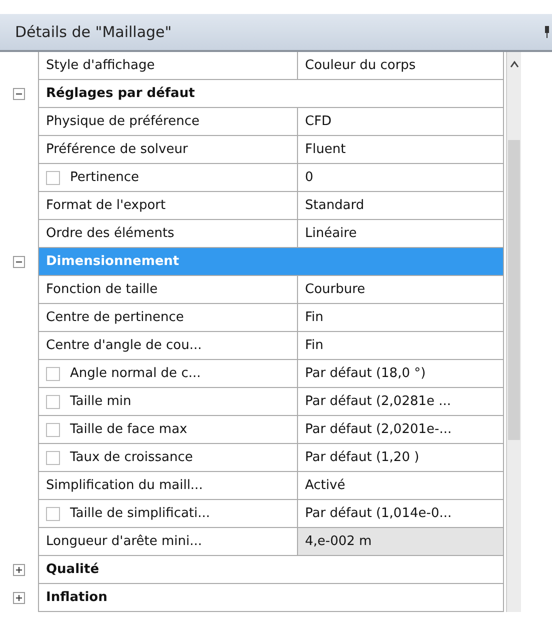 Image resolution: width=552 pixels, height=626 pixels. I want to click on panel-title: Détails de "Maillage", so click(93, 32).